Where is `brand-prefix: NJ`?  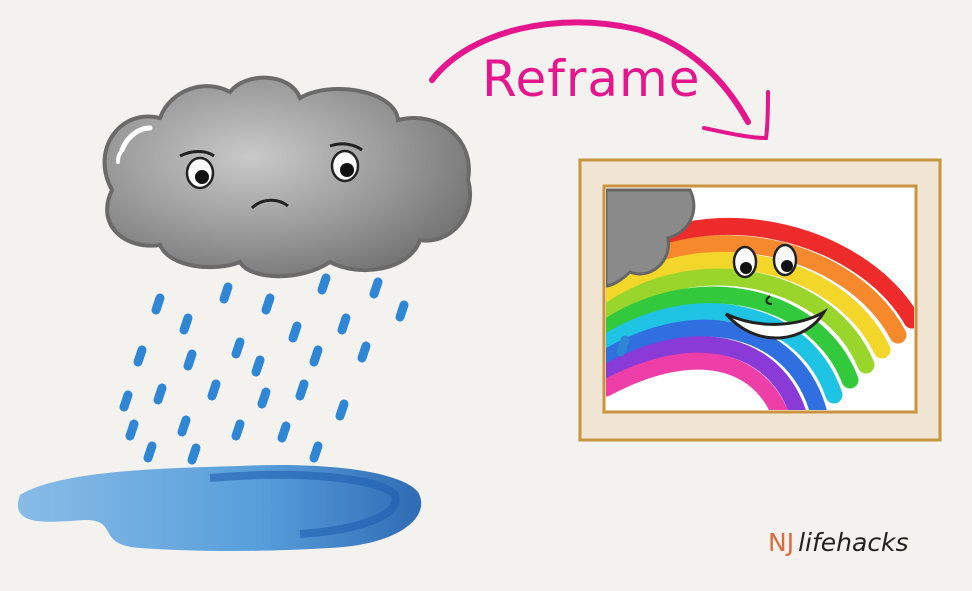
brand-prefix: NJ is located at coordinates (781, 542).